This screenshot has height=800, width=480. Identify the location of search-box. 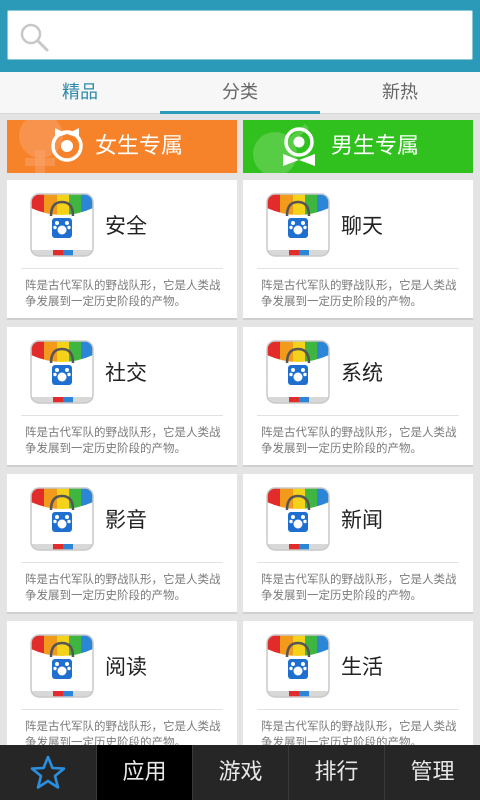
(240, 35).